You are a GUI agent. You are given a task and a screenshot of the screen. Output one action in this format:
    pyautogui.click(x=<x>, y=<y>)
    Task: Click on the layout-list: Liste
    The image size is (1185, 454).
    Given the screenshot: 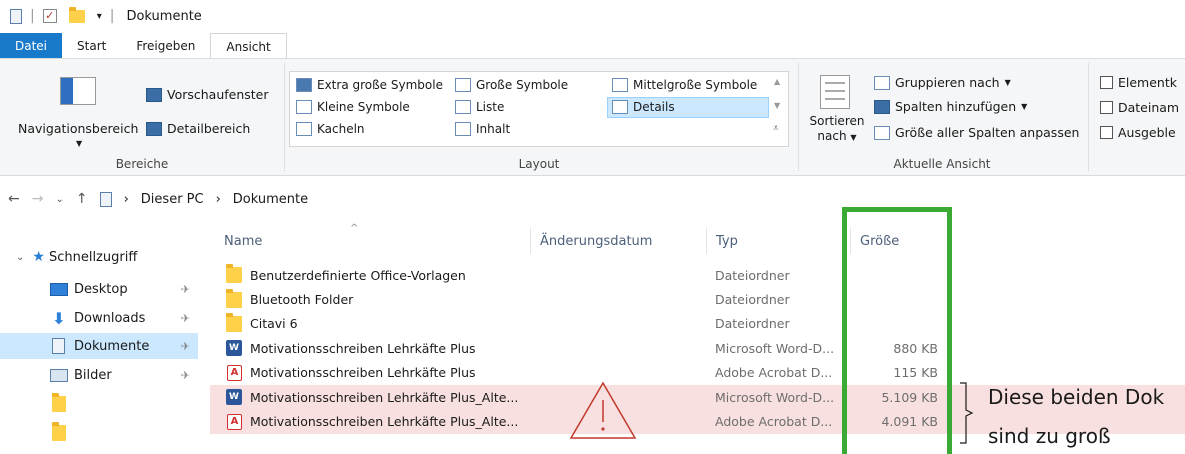 What is the action you would take?
    pyautogui.click(x=479, y=107)
    